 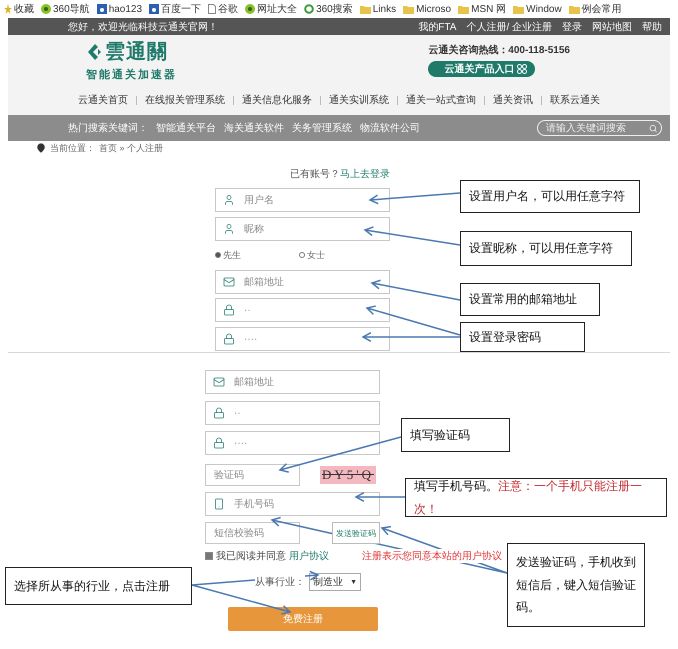 What do you see at coordinates (312, 255) in the screenshot?
I see `gender-radio: 女士` at bounding box center [312, 255].